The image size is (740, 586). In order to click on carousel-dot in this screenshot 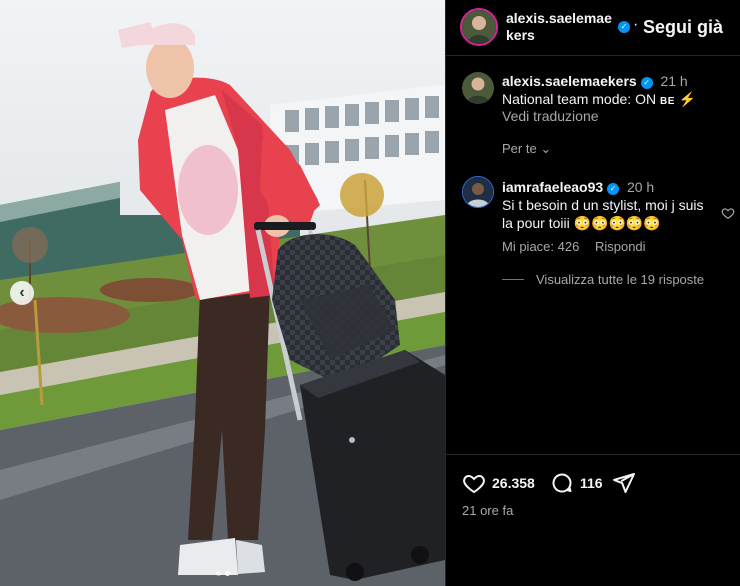, I will do `click(218, 573)`.